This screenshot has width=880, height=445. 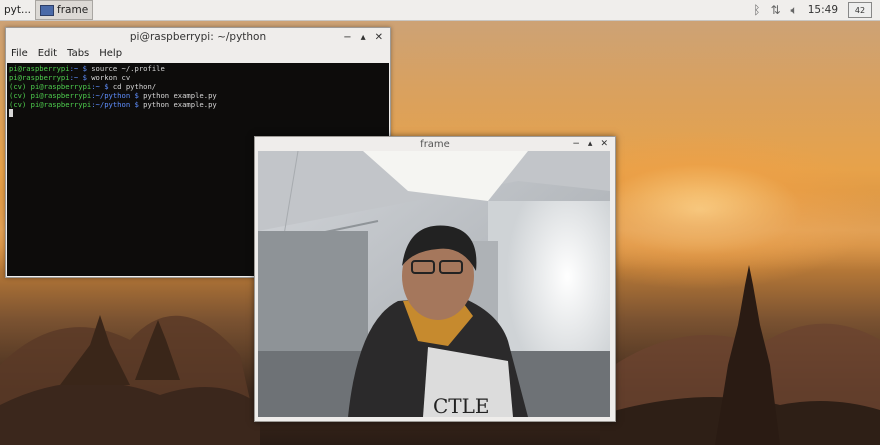 I want to click on terminal-line: (cv) pi@raspberrypi:~ $ cd python/, so click(x=83, y=86).